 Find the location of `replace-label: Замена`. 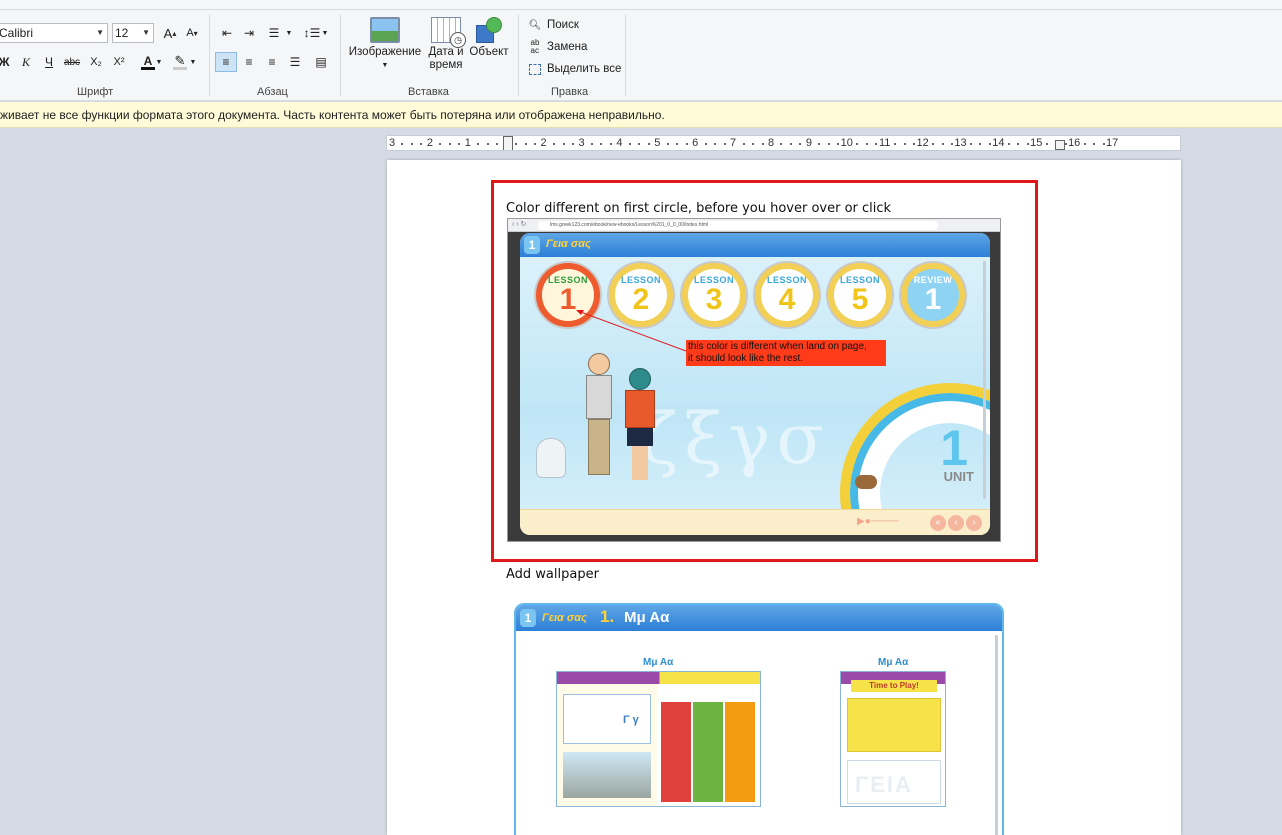

replace-label: Замена is located at coordinates (567, 47).